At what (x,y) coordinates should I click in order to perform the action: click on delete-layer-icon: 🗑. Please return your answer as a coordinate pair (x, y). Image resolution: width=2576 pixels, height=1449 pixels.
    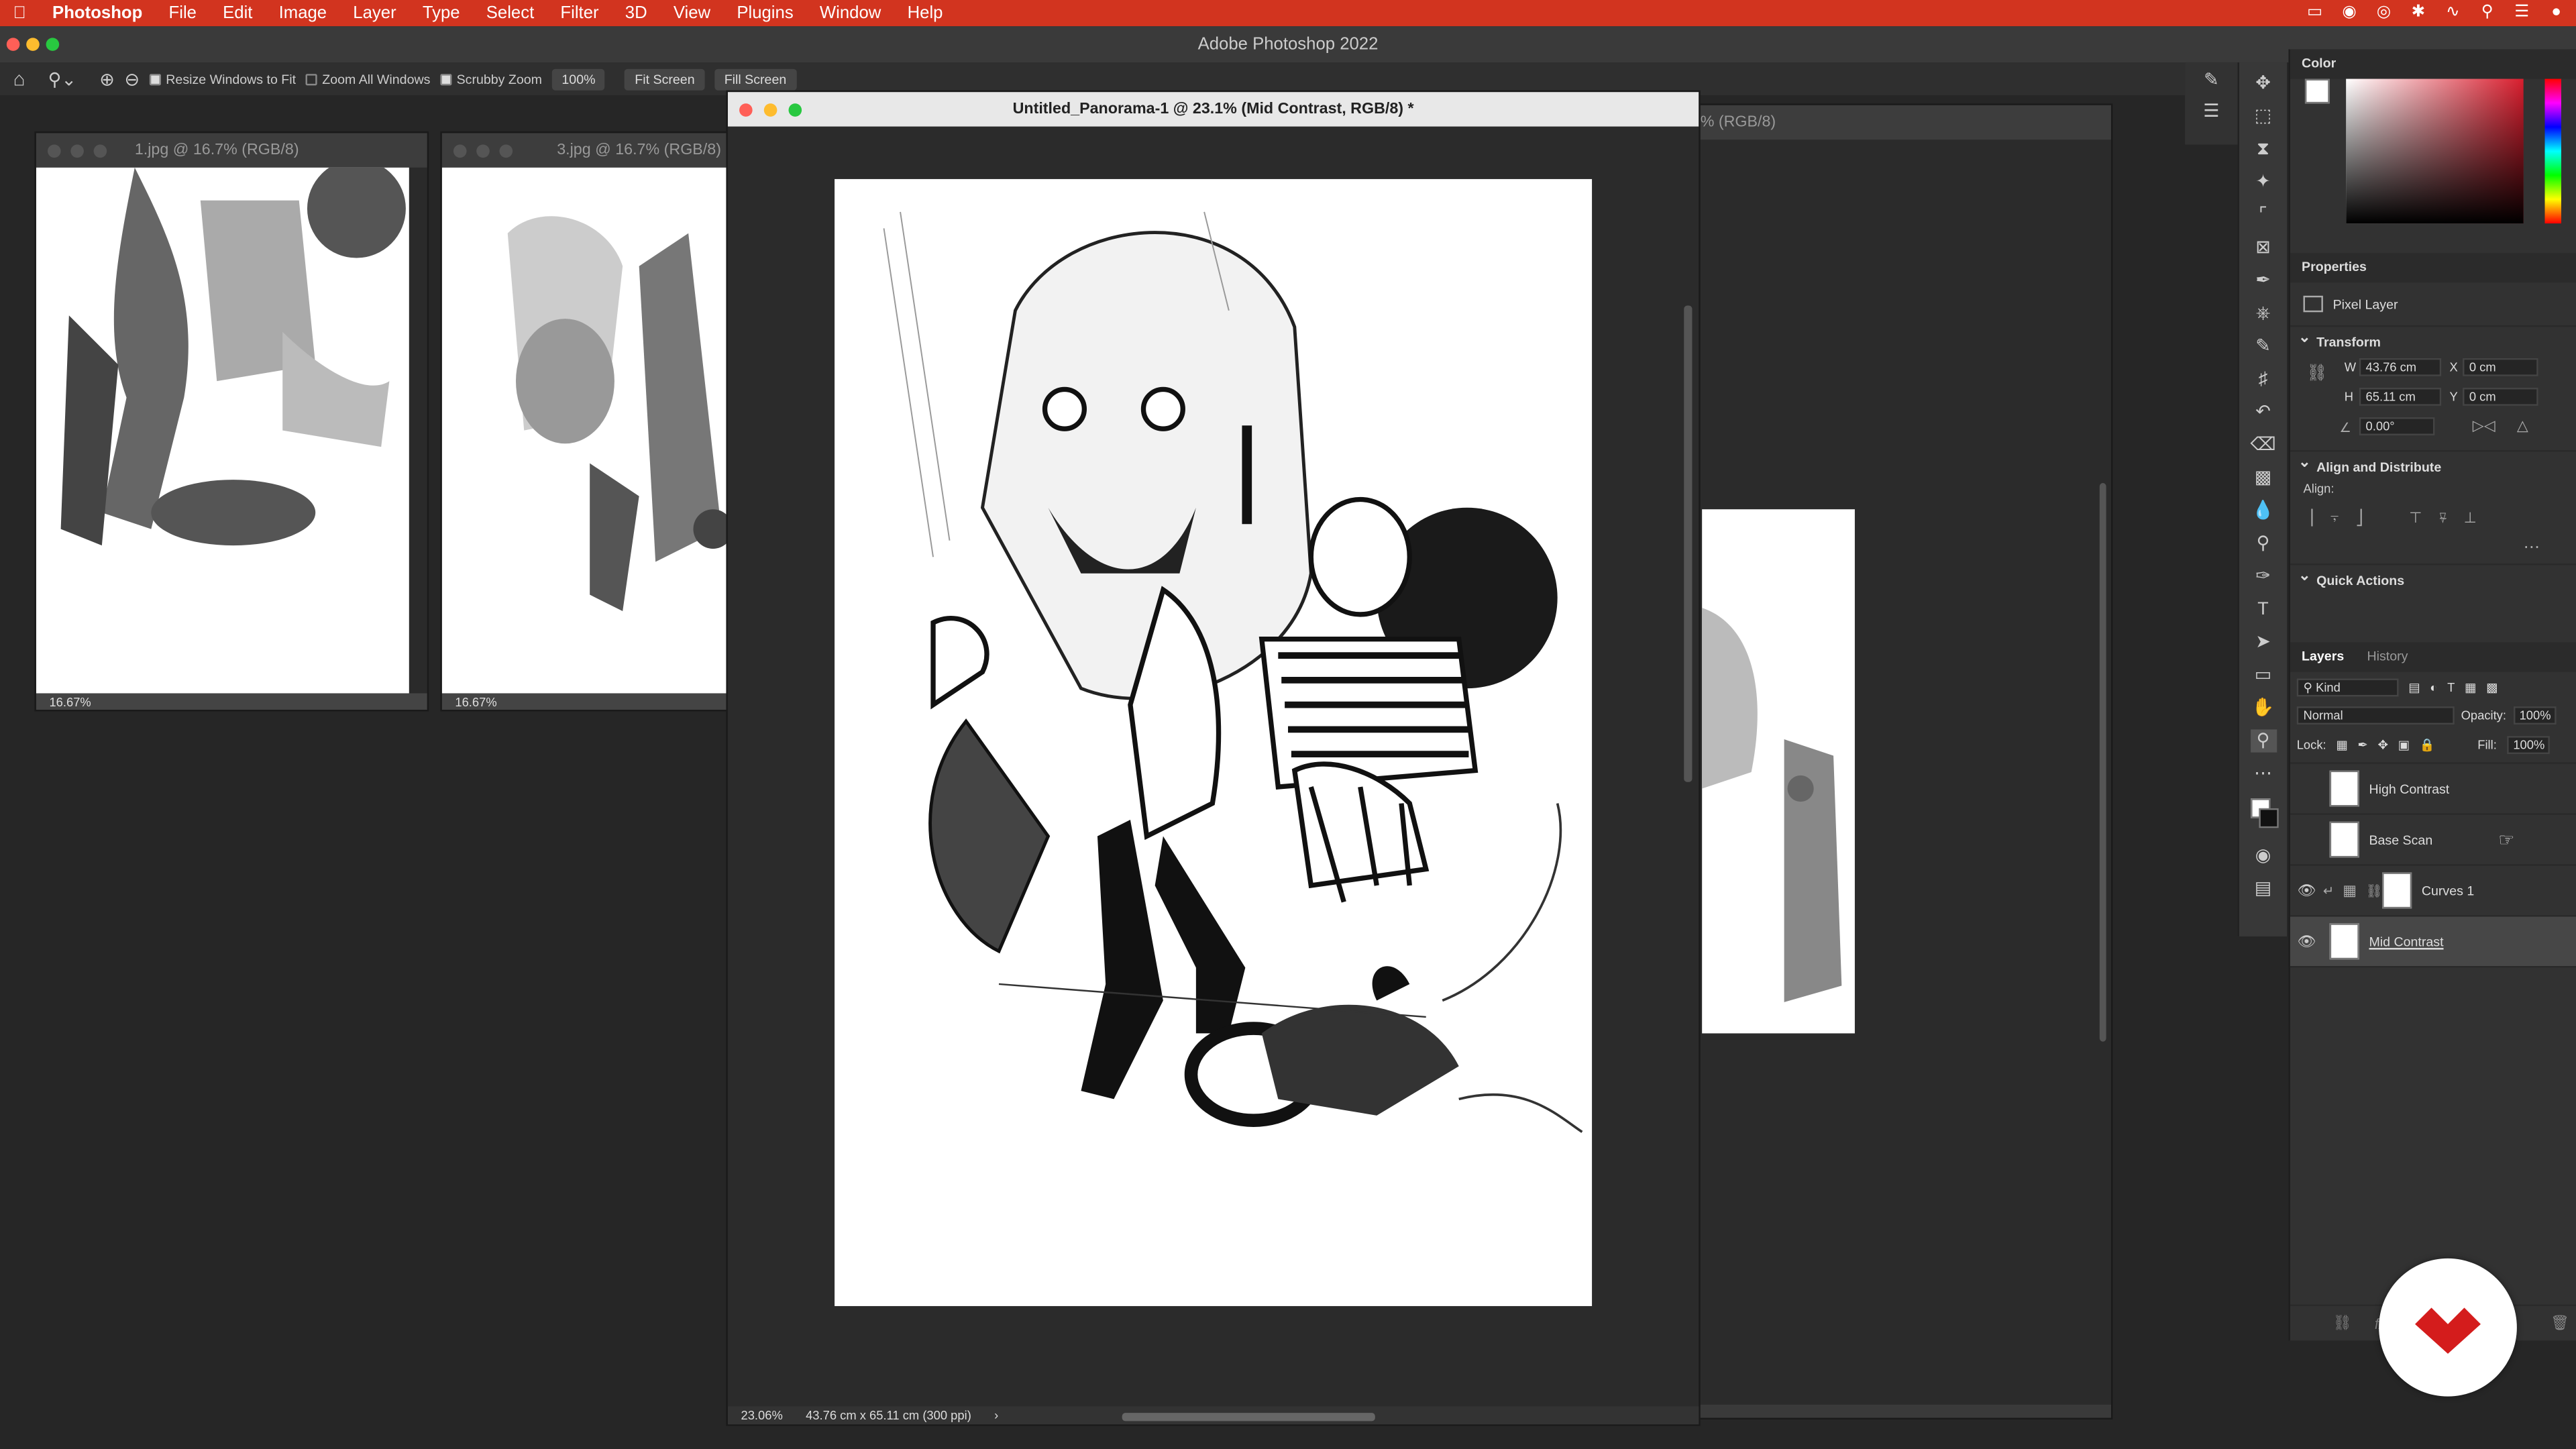
    Looking at the image, I should click on (2560, 1323).